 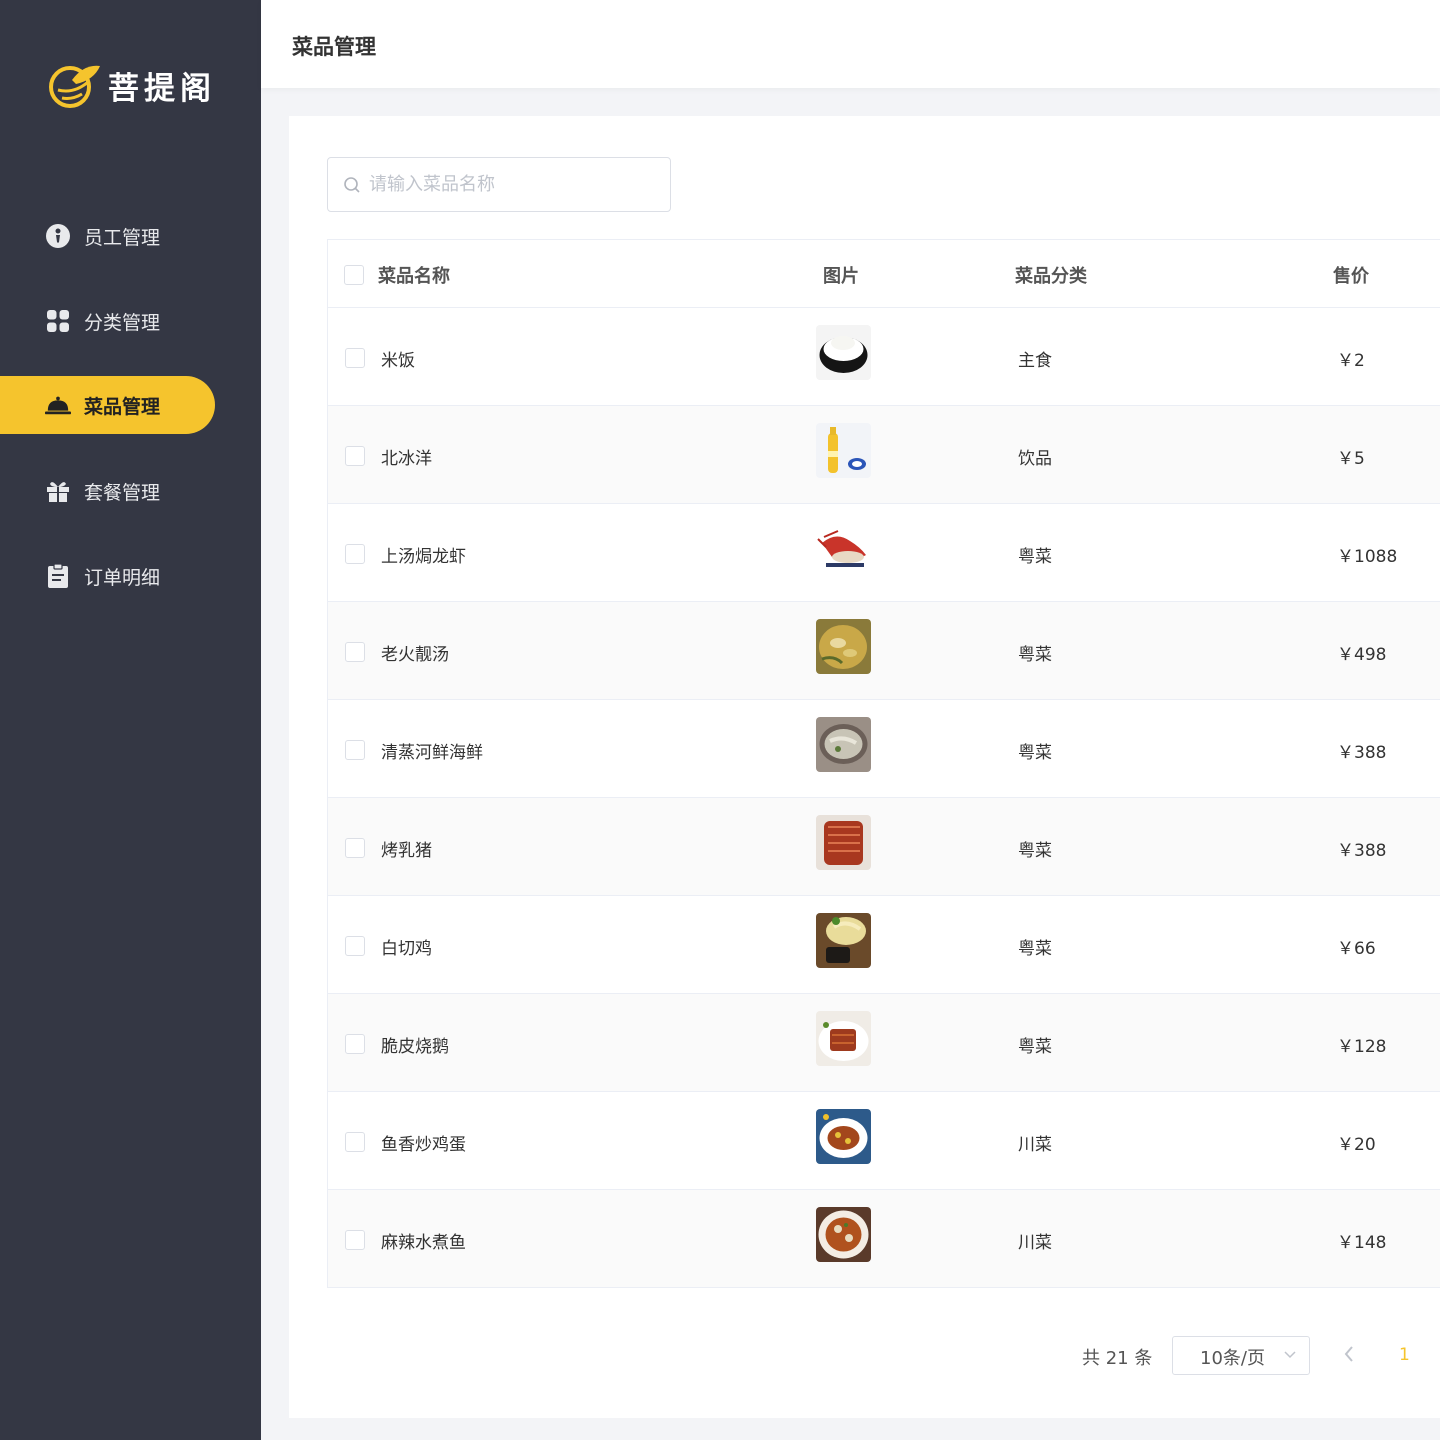 What do you see at coordinates (423, 557) in the screenshot?
I see `dish-name: 上汤焗龙虾` at bounding box center [423, 557].